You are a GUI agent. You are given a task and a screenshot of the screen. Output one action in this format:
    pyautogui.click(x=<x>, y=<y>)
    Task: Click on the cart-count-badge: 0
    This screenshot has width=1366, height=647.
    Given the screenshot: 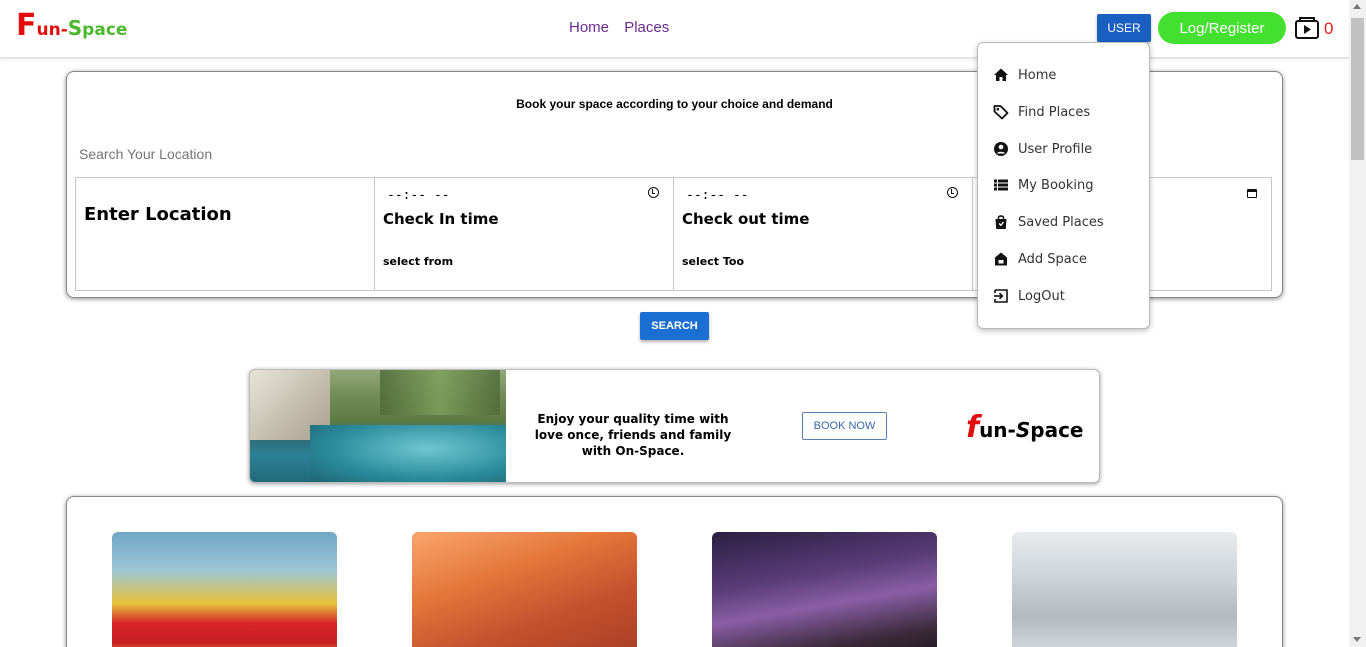 What is the action you would take?
    pyautogui.click(x=1329, y=28)
    